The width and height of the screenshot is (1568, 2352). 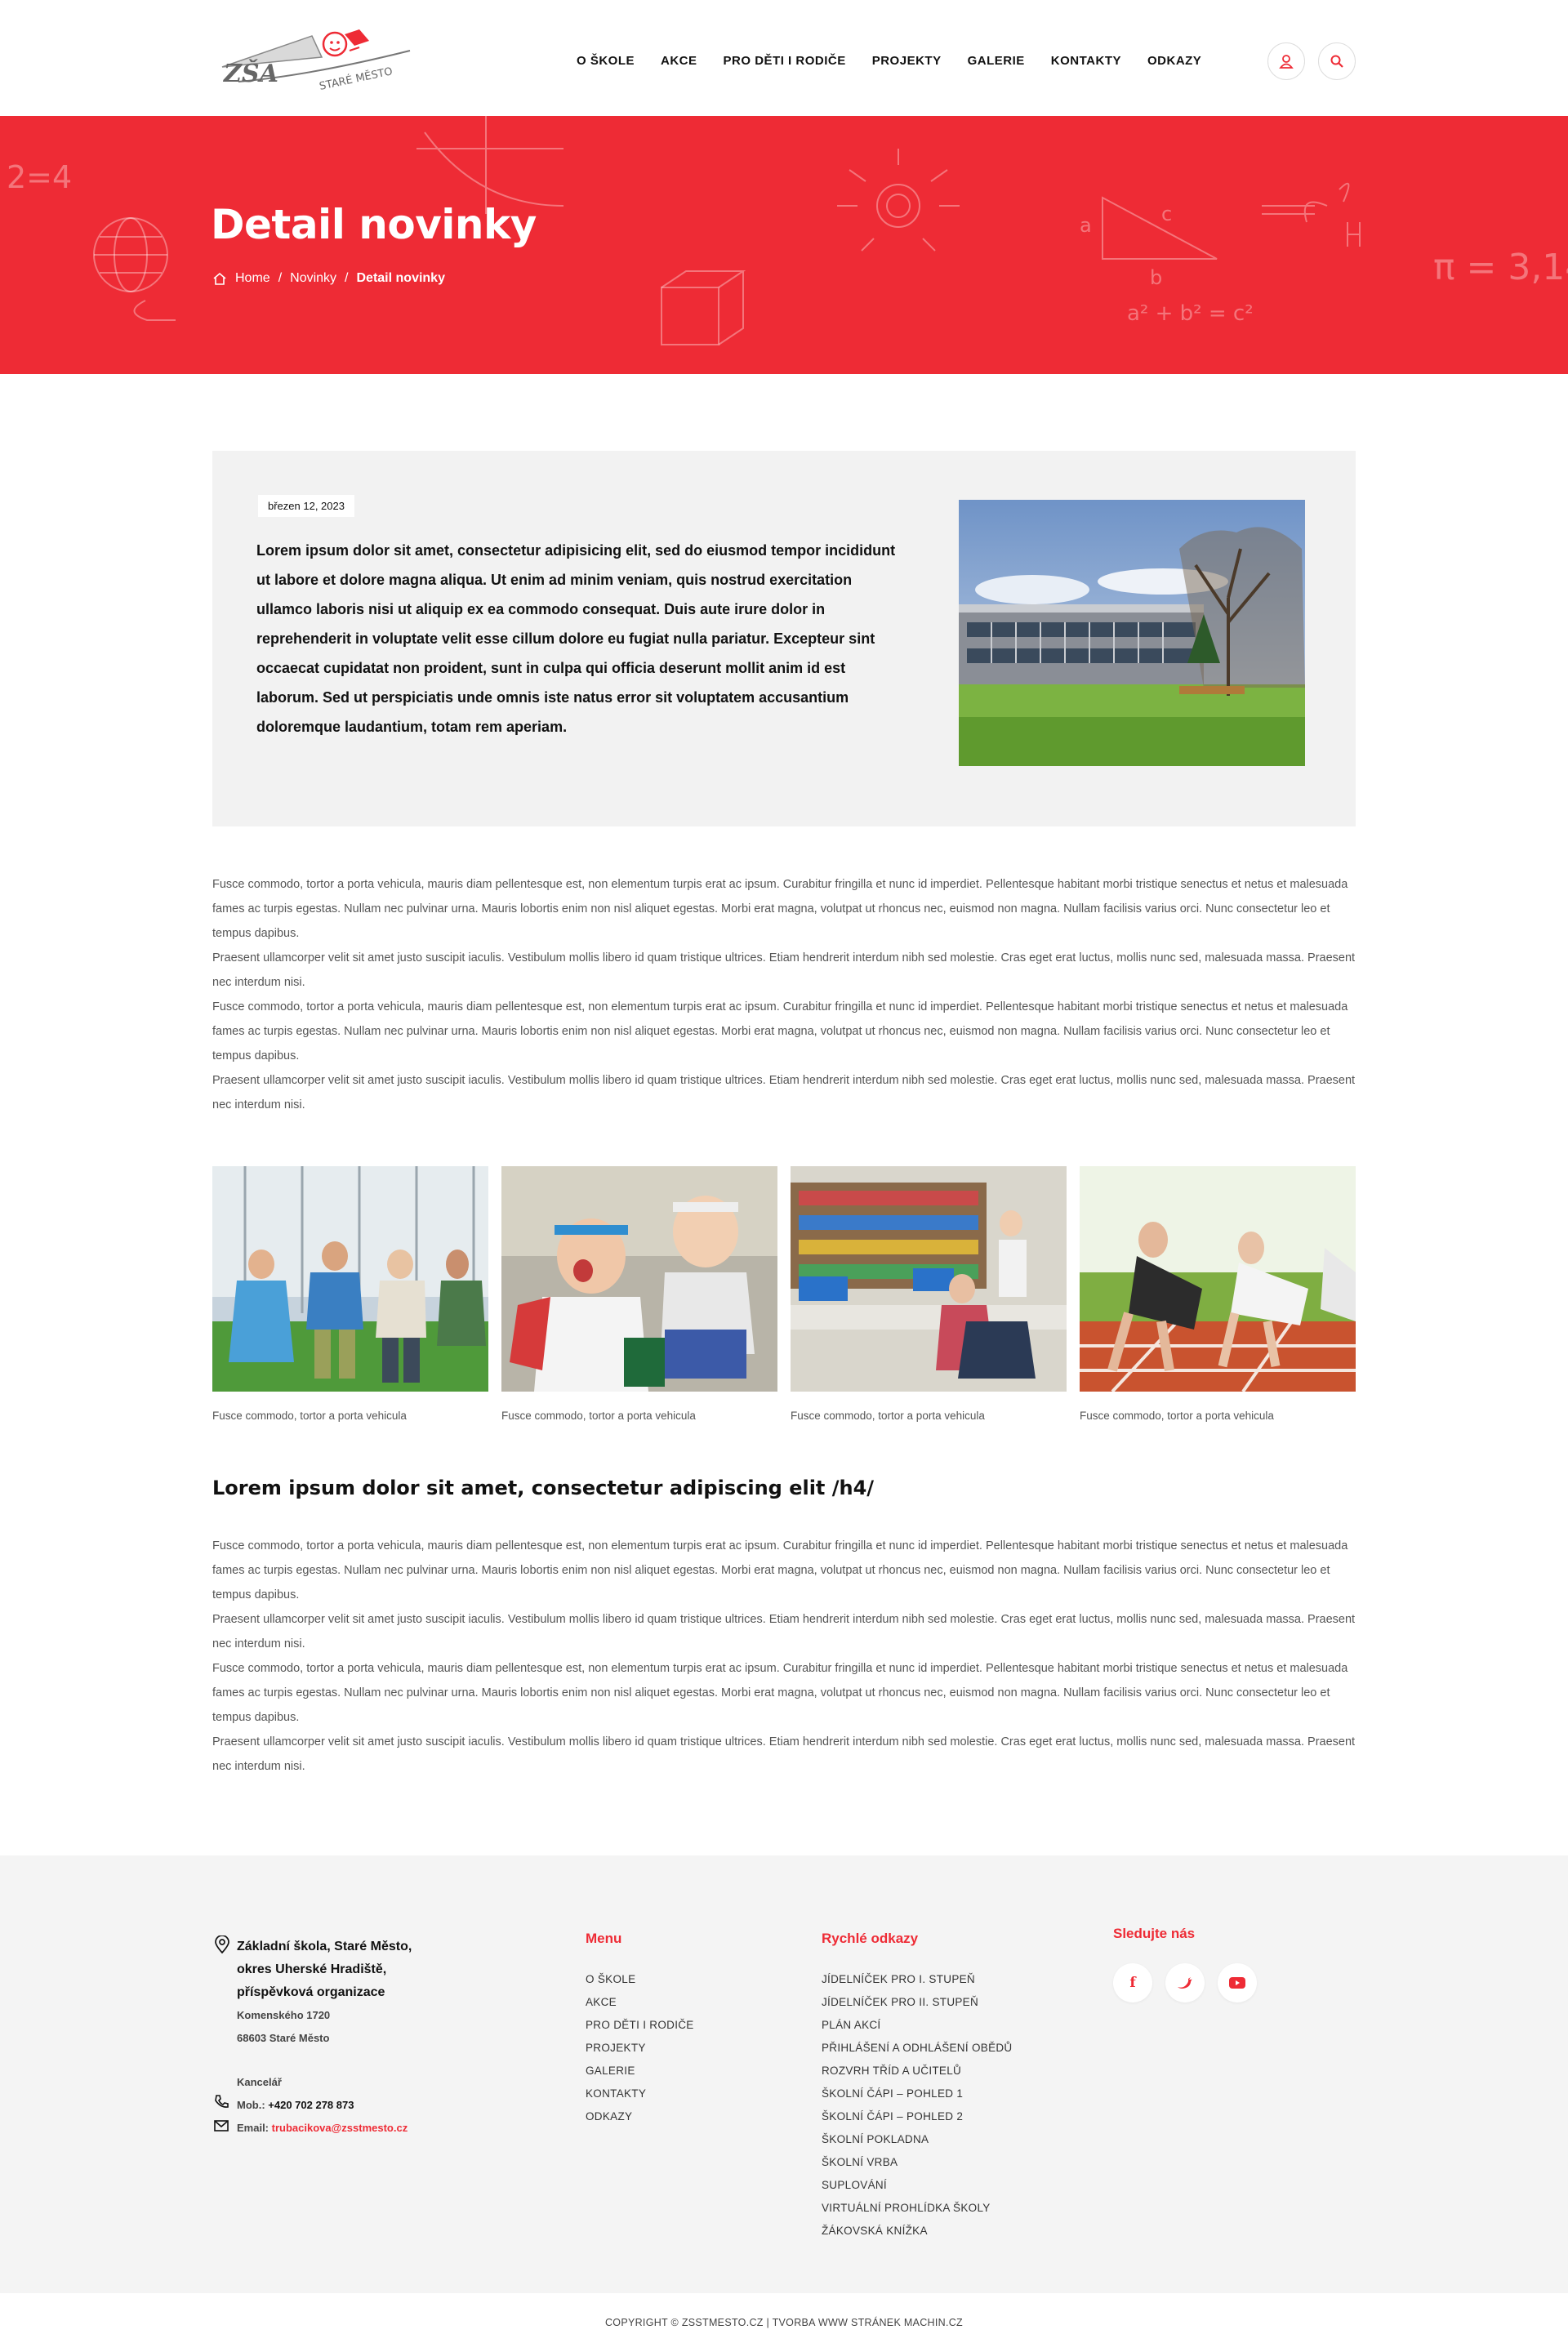 I want to click on youtube-icon, so click(x=1237, y=1983).